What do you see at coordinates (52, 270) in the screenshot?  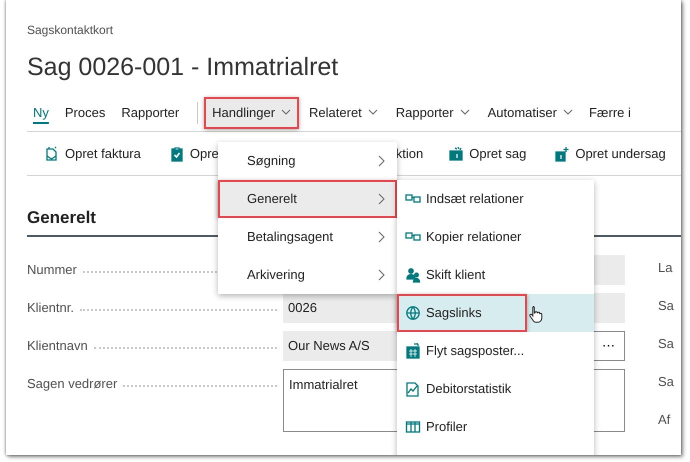 I see `field-label: Nummer` at bounding box center [52, 270].